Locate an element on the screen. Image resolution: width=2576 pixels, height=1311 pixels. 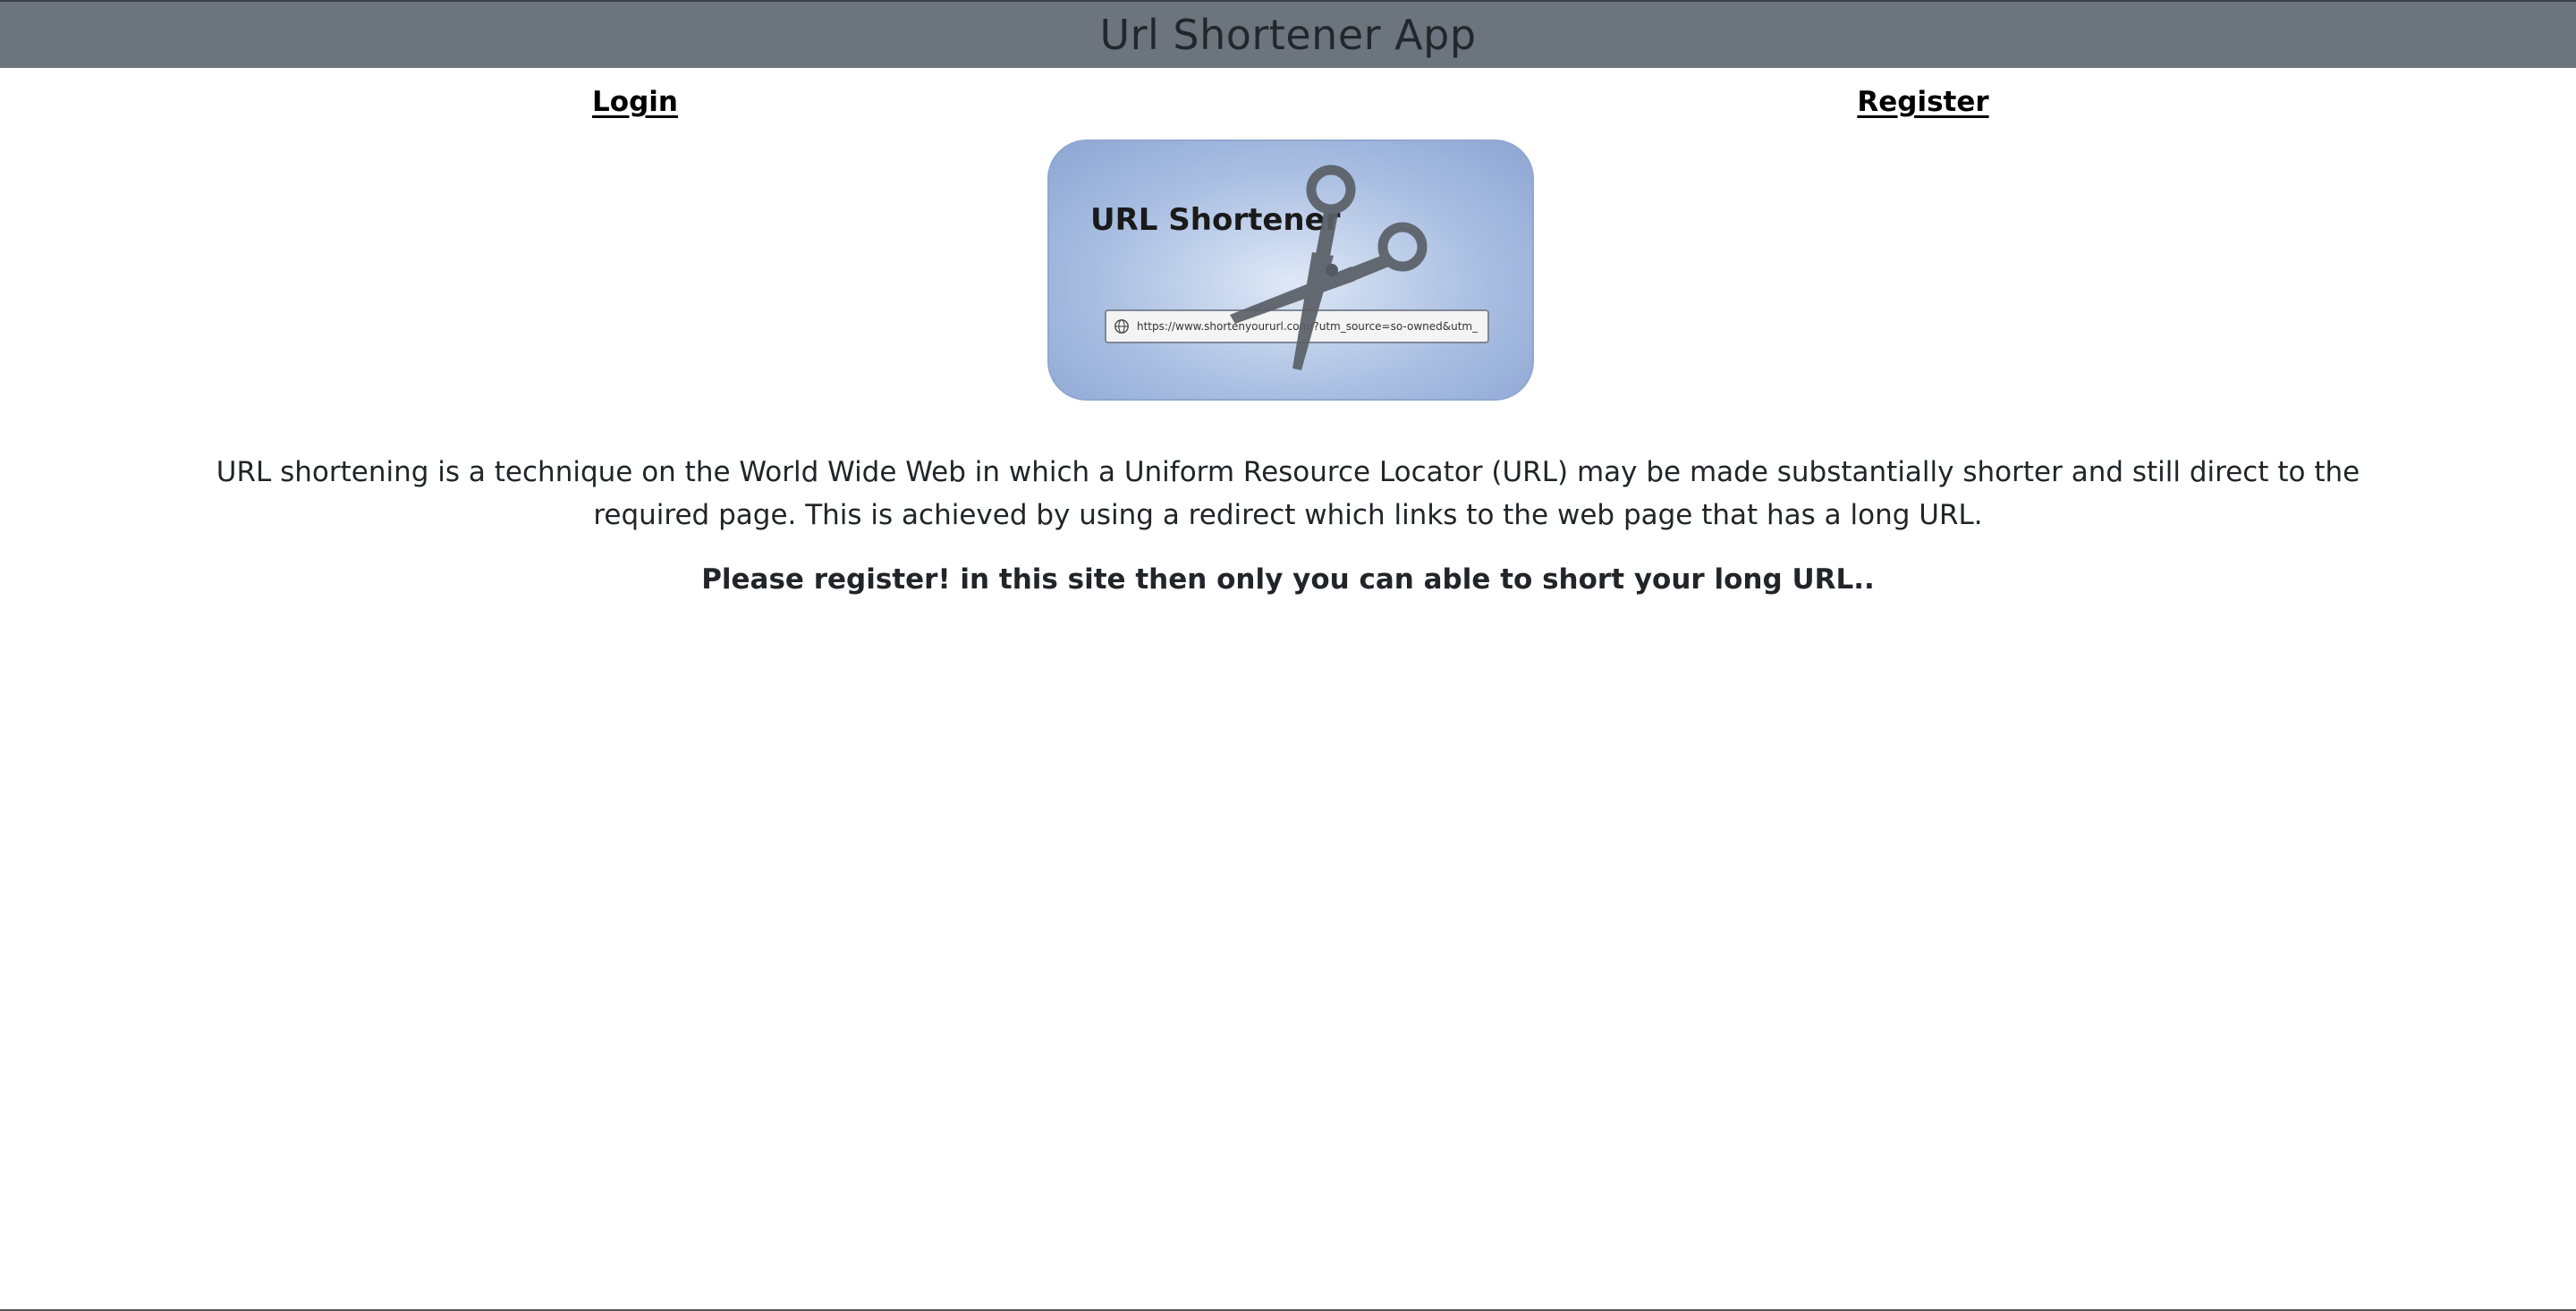
app-title: Url Shortener App is located at coordinates (1288, 35).